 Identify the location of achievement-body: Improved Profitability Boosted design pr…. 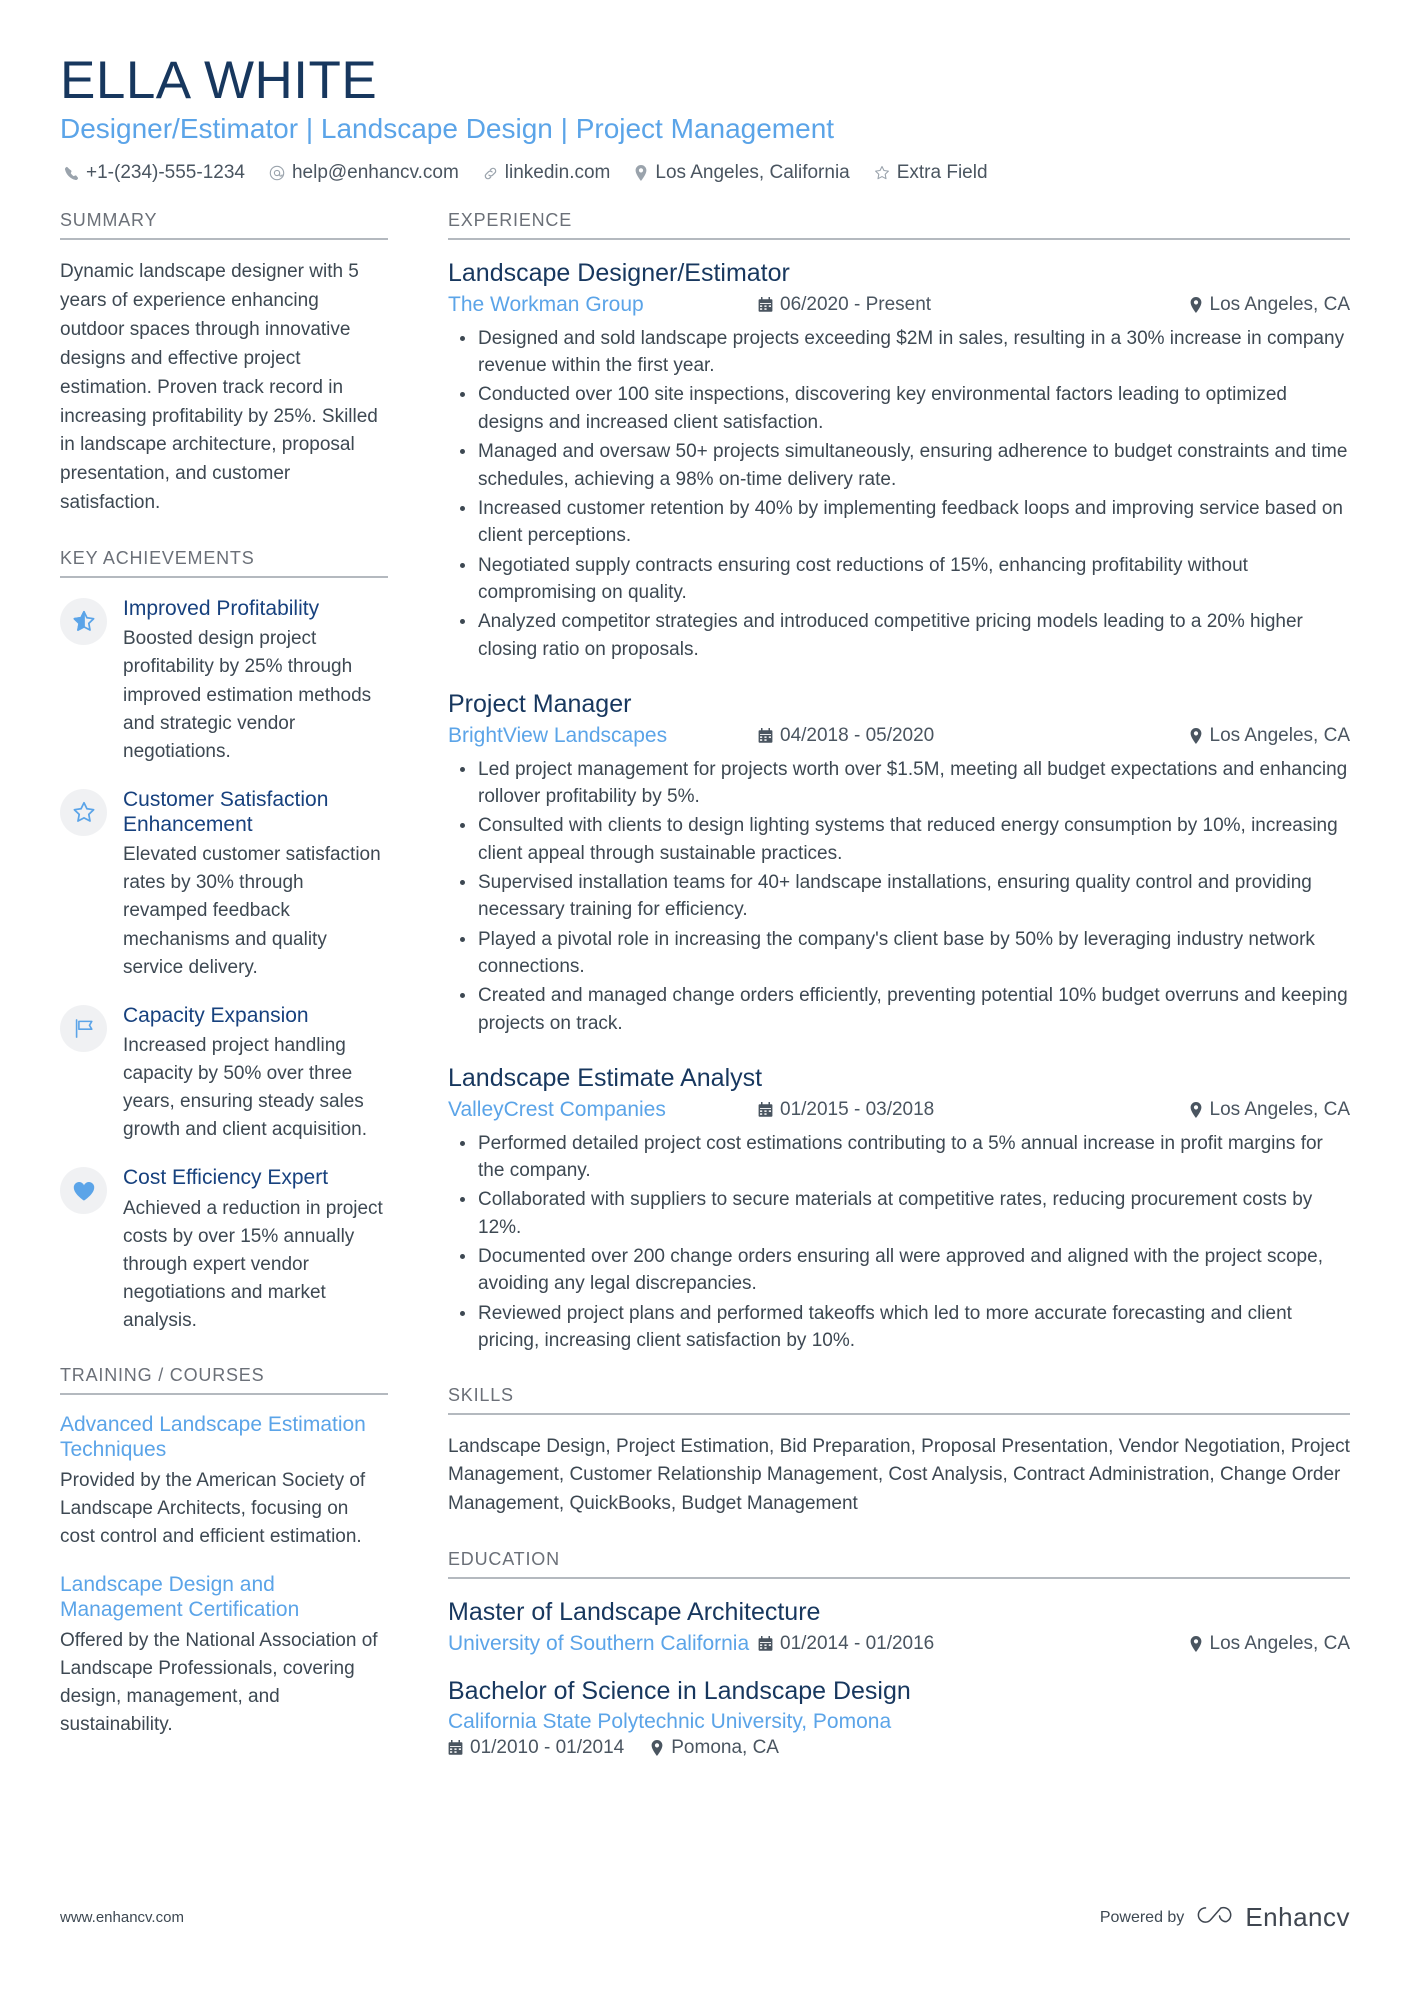
(255, 681).